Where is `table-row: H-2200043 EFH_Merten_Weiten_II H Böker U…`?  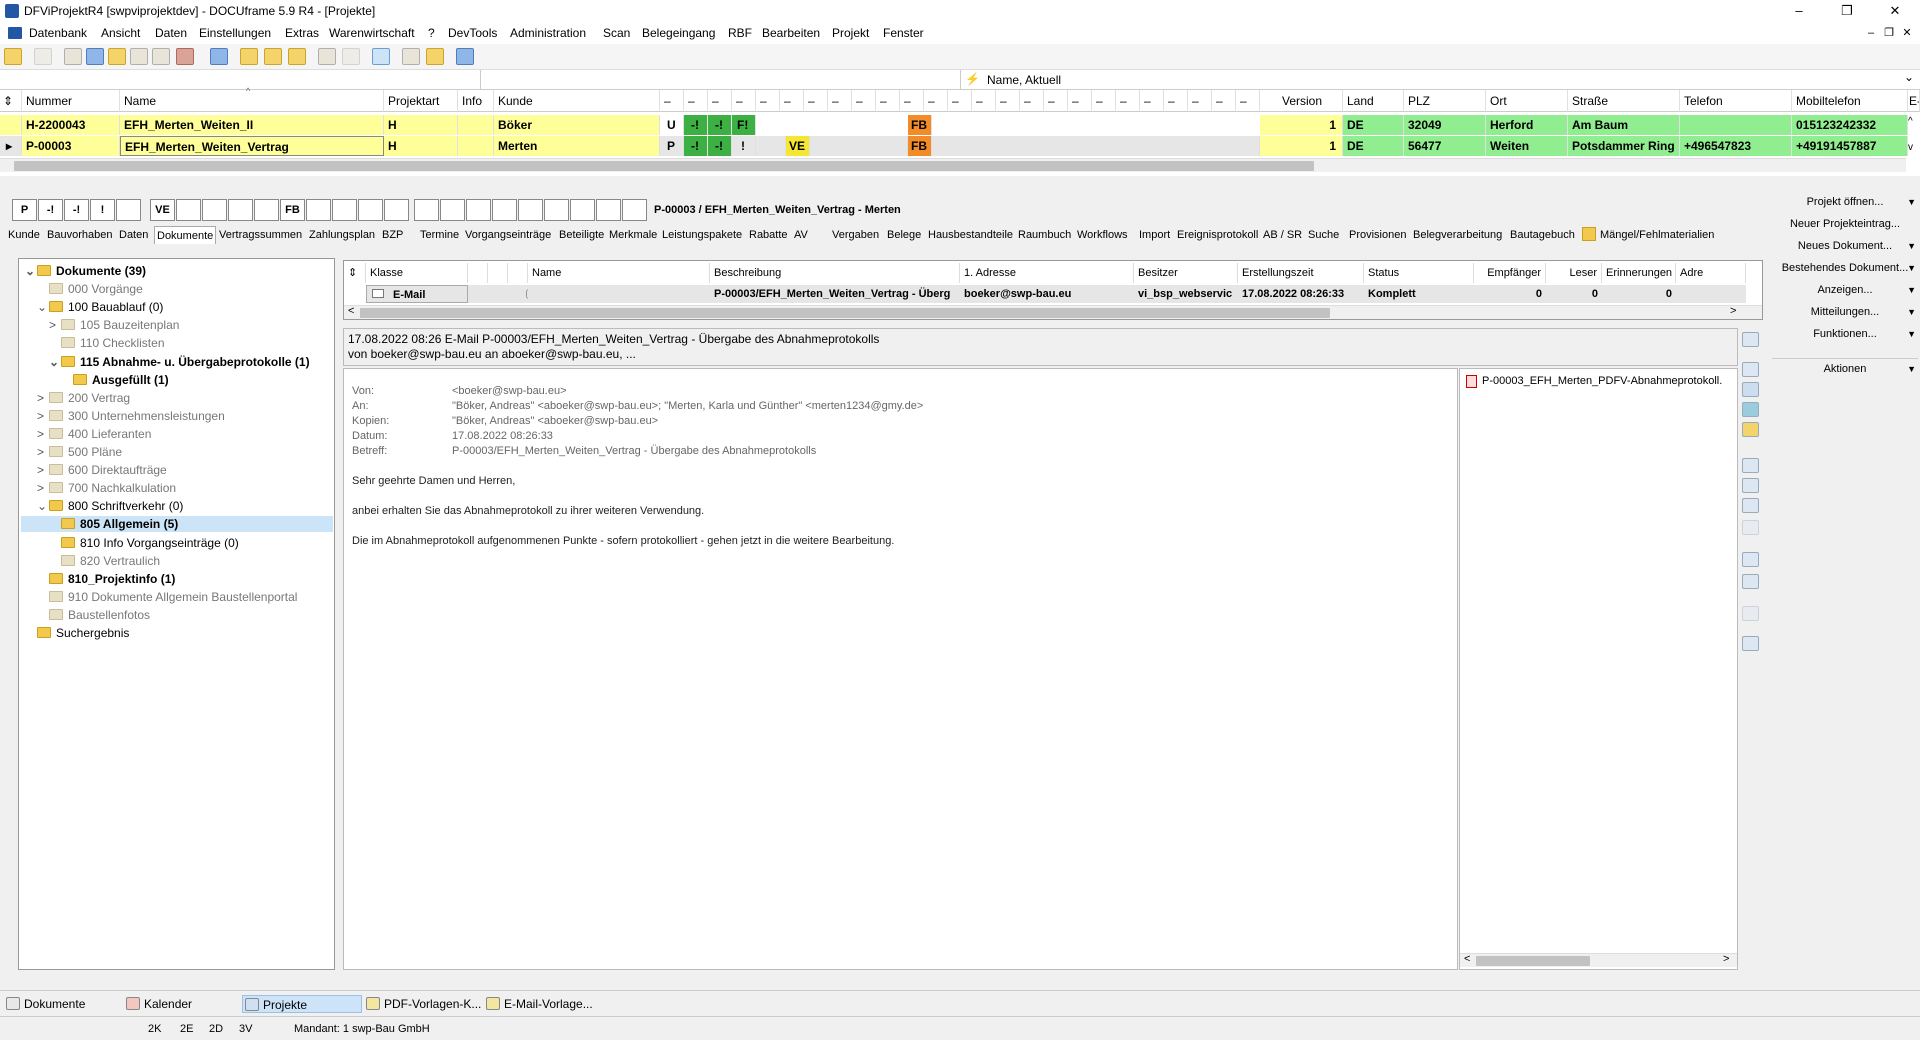
table-row: H-2200043 EFH_Merten_Weiten_II H Böker U… is located at coordinates (960, 125).